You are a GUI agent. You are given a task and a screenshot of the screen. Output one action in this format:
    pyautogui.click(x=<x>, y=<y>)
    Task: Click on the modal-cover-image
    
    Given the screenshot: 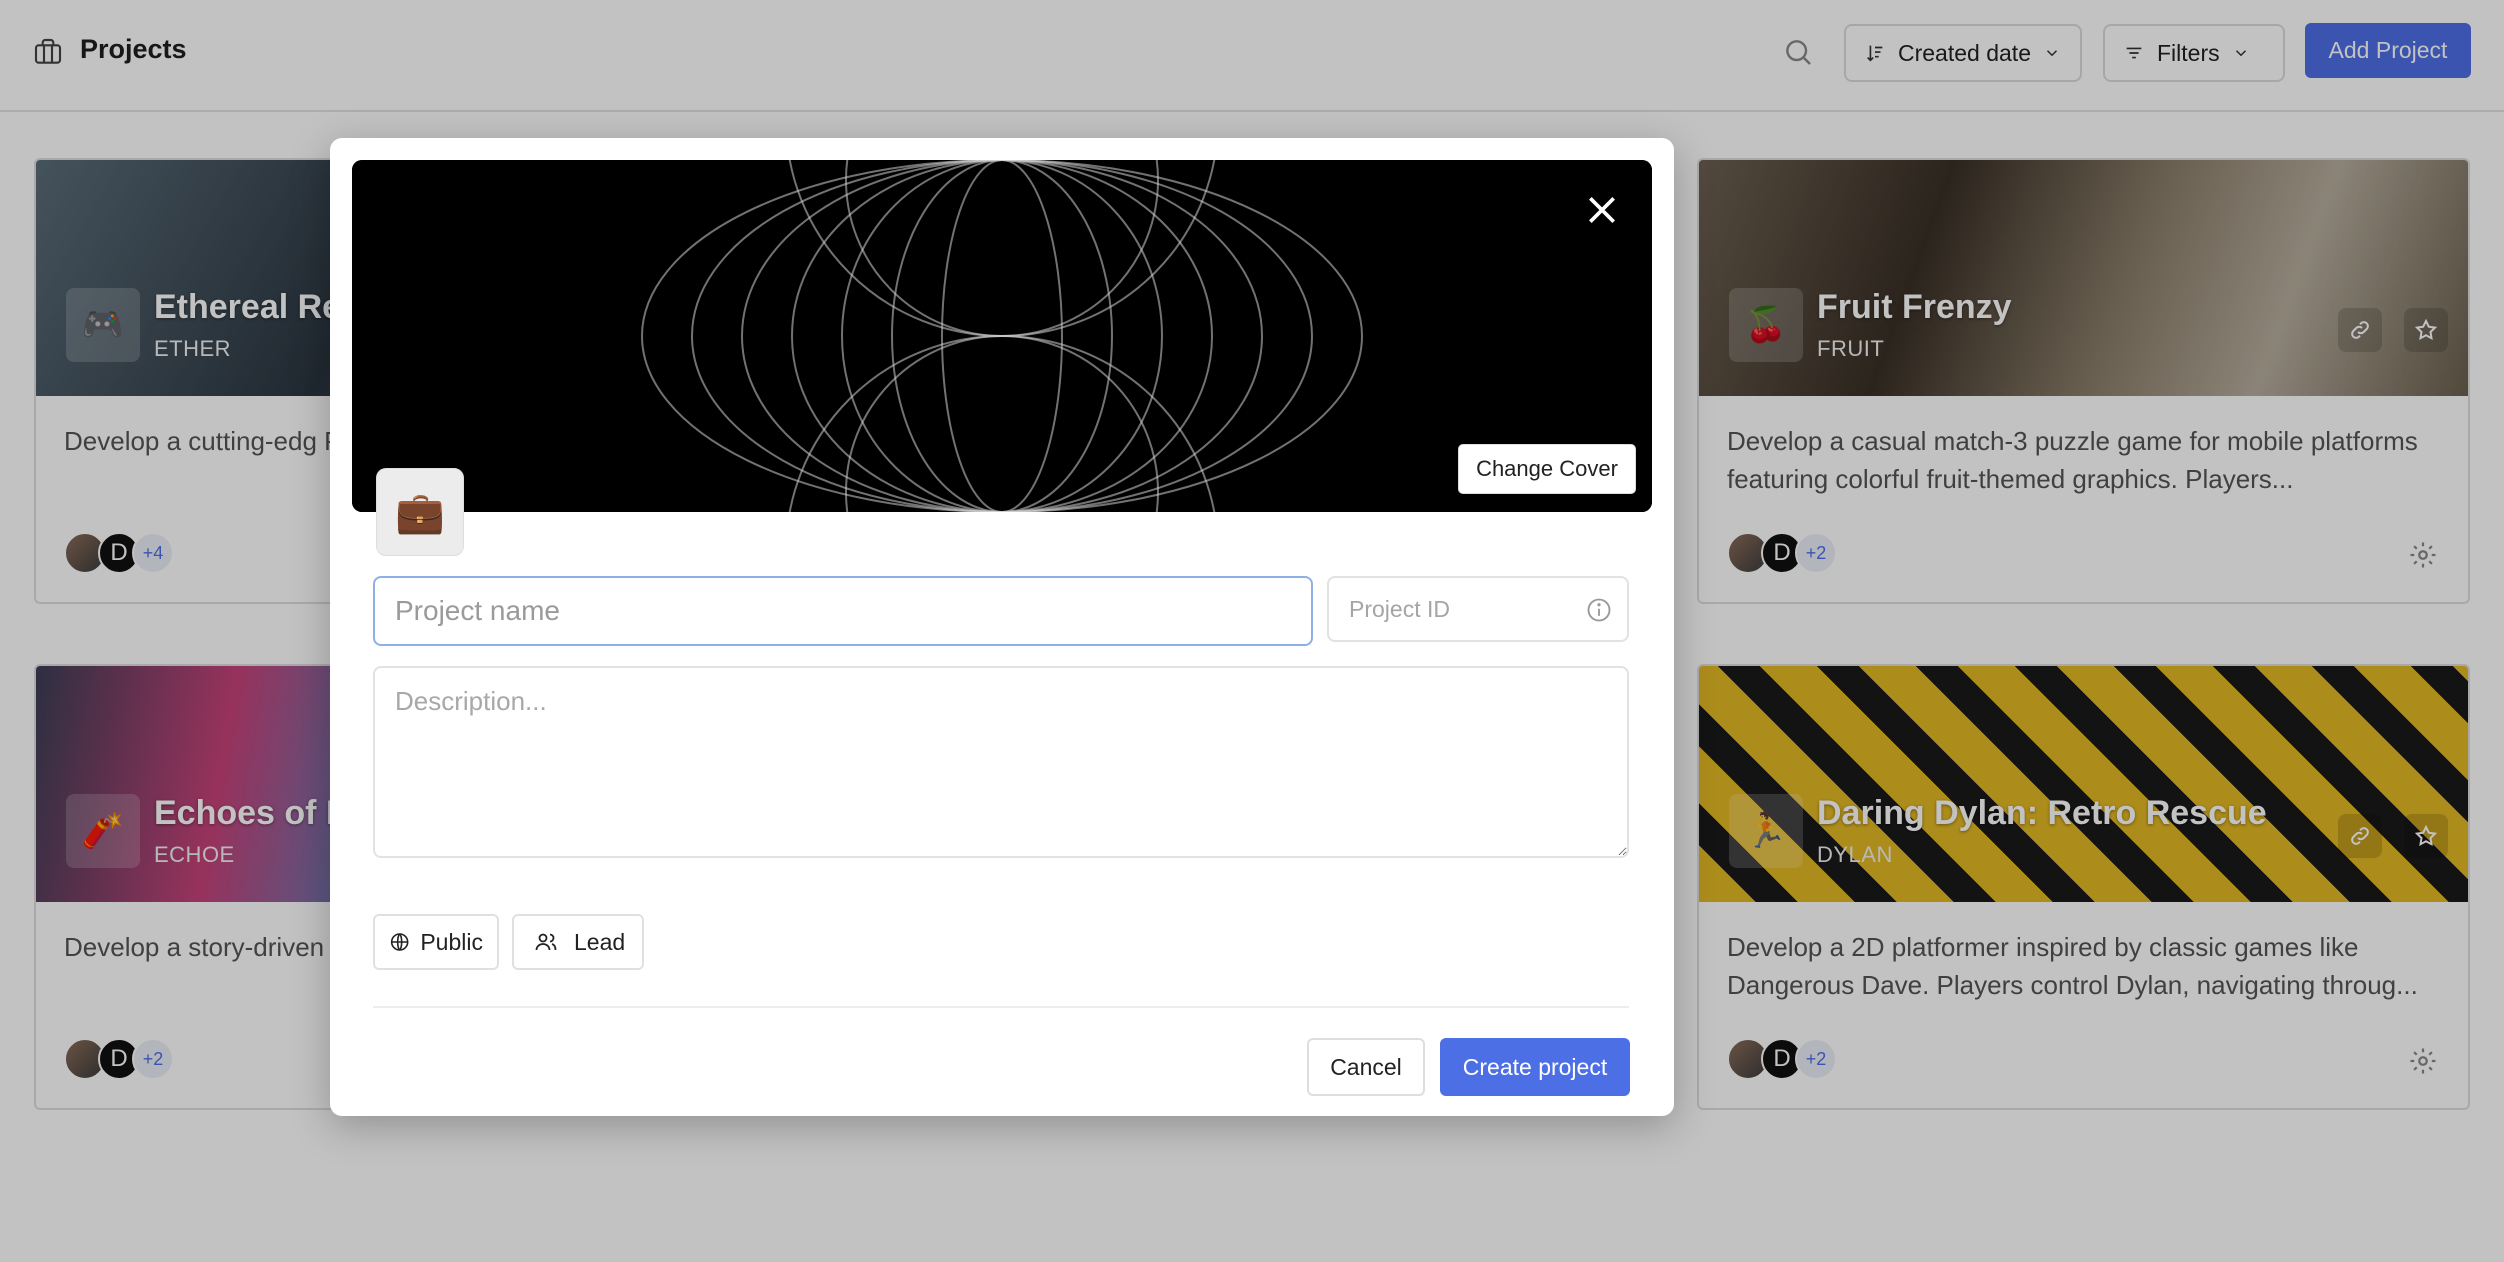 What is the action you would take?
    pyautogui.click(x=1002, y=336)
    